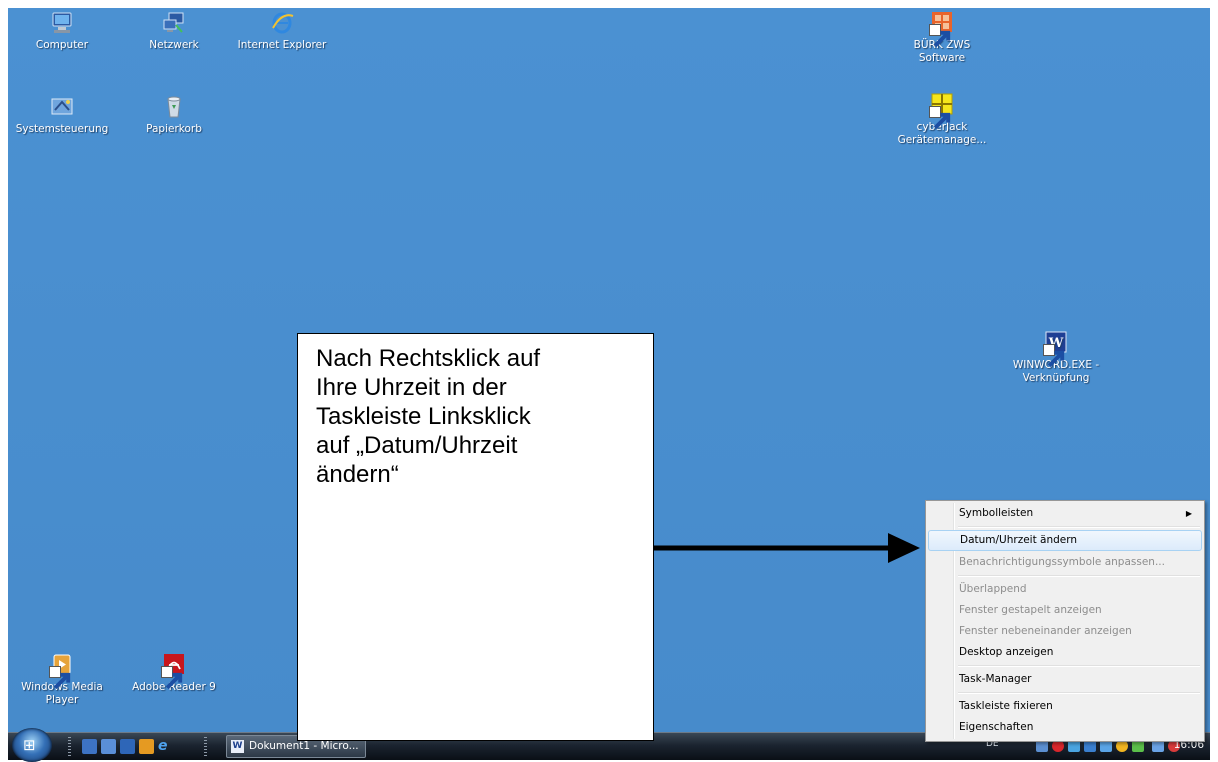 The height and width of the screenshot is (762, 1218). I want to click on desktop-icon-label: Internet Explorer, so click(282, 45).